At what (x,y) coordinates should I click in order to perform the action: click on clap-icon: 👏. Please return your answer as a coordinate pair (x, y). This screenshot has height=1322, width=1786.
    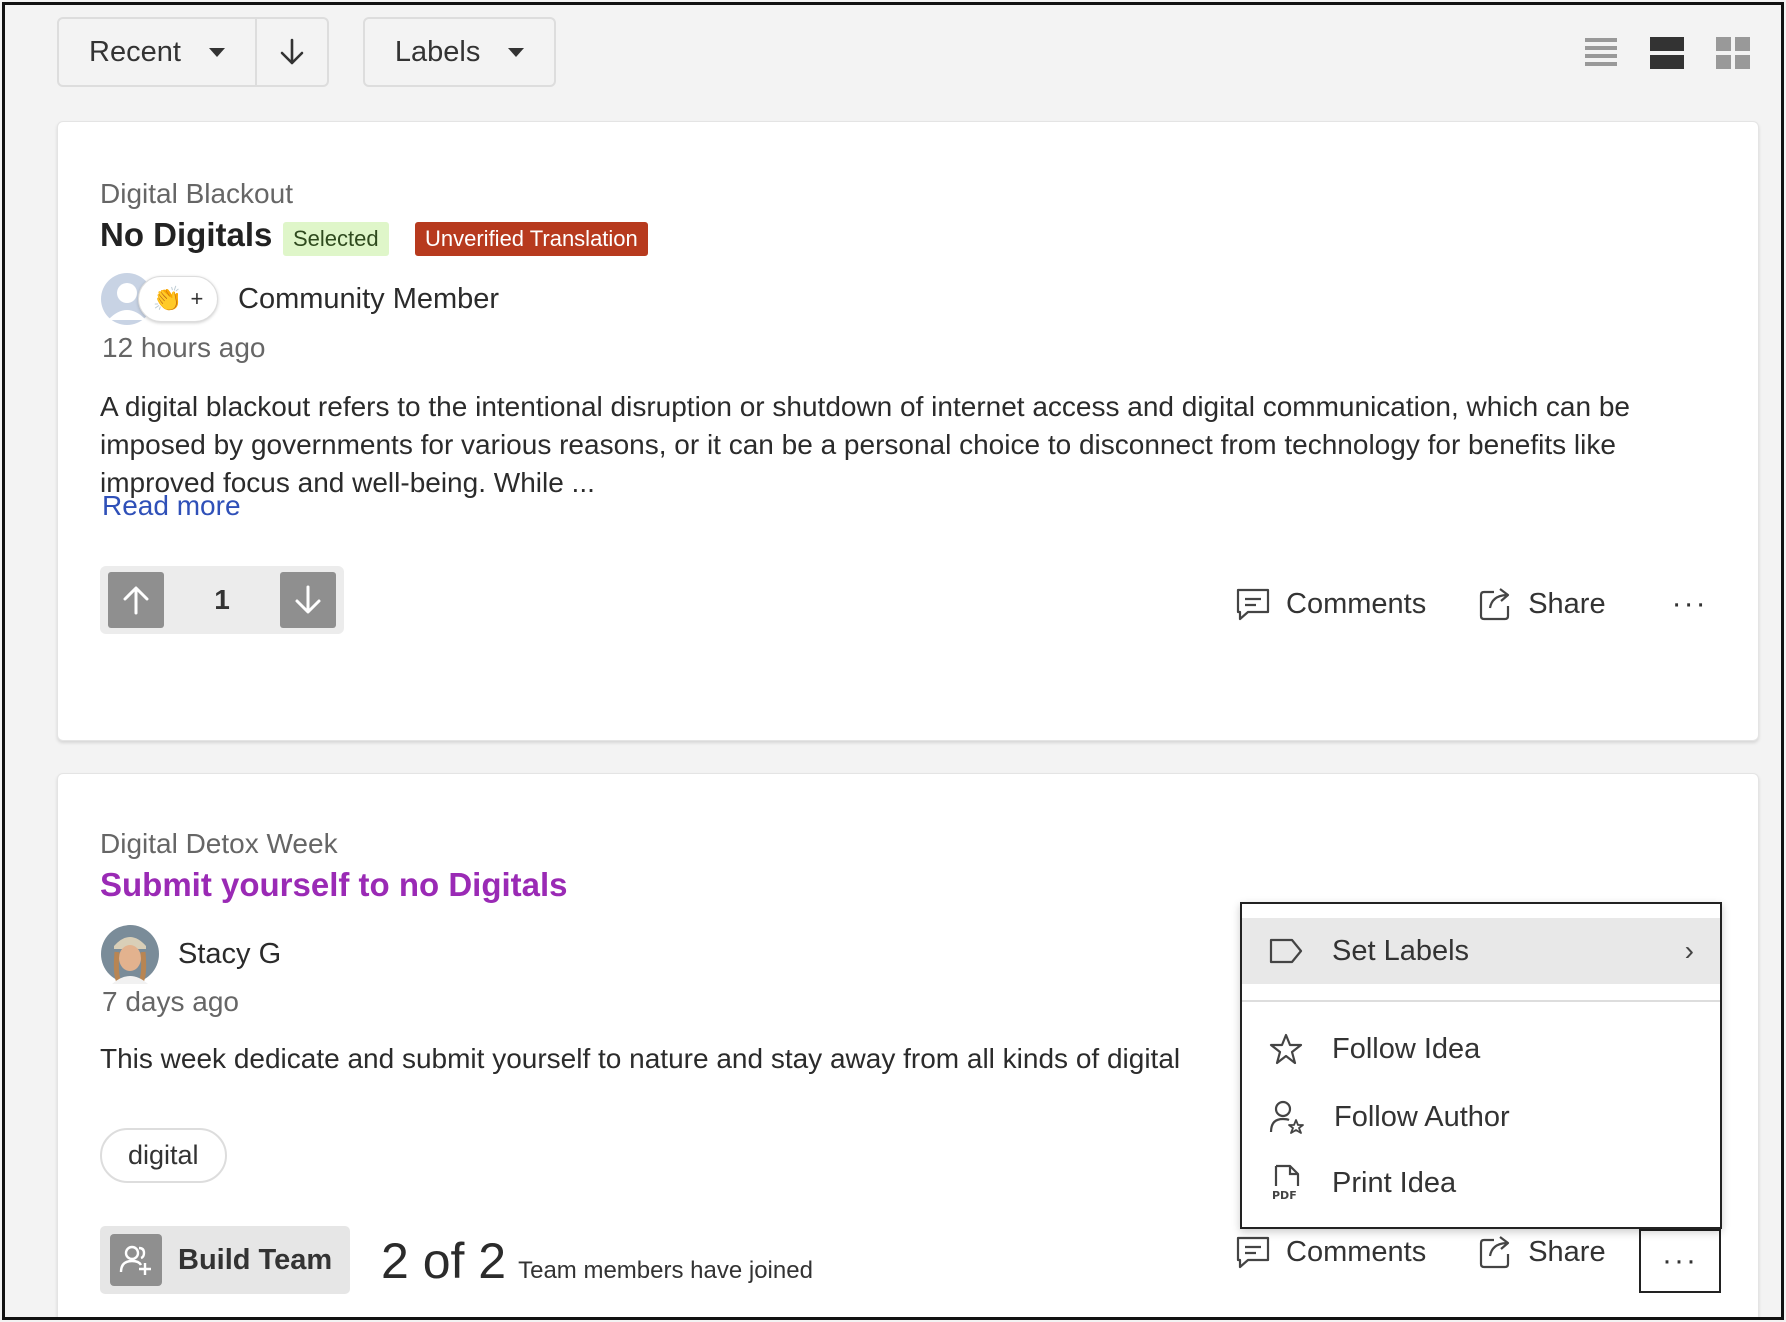
    Looking at the image, I should click on (167, 299).